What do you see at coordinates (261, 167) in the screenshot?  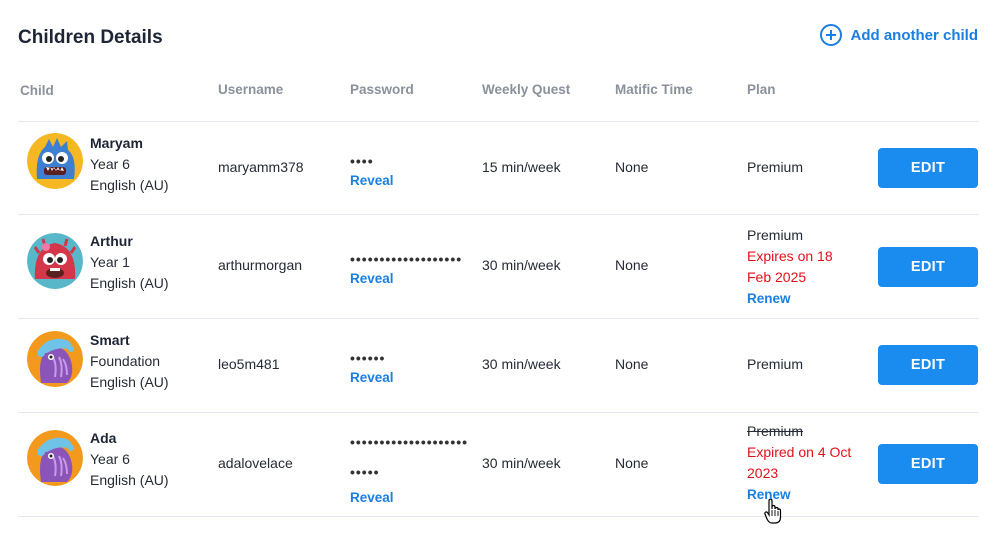 I see `username-value: maryamm378` at bounding box center [261, 167].